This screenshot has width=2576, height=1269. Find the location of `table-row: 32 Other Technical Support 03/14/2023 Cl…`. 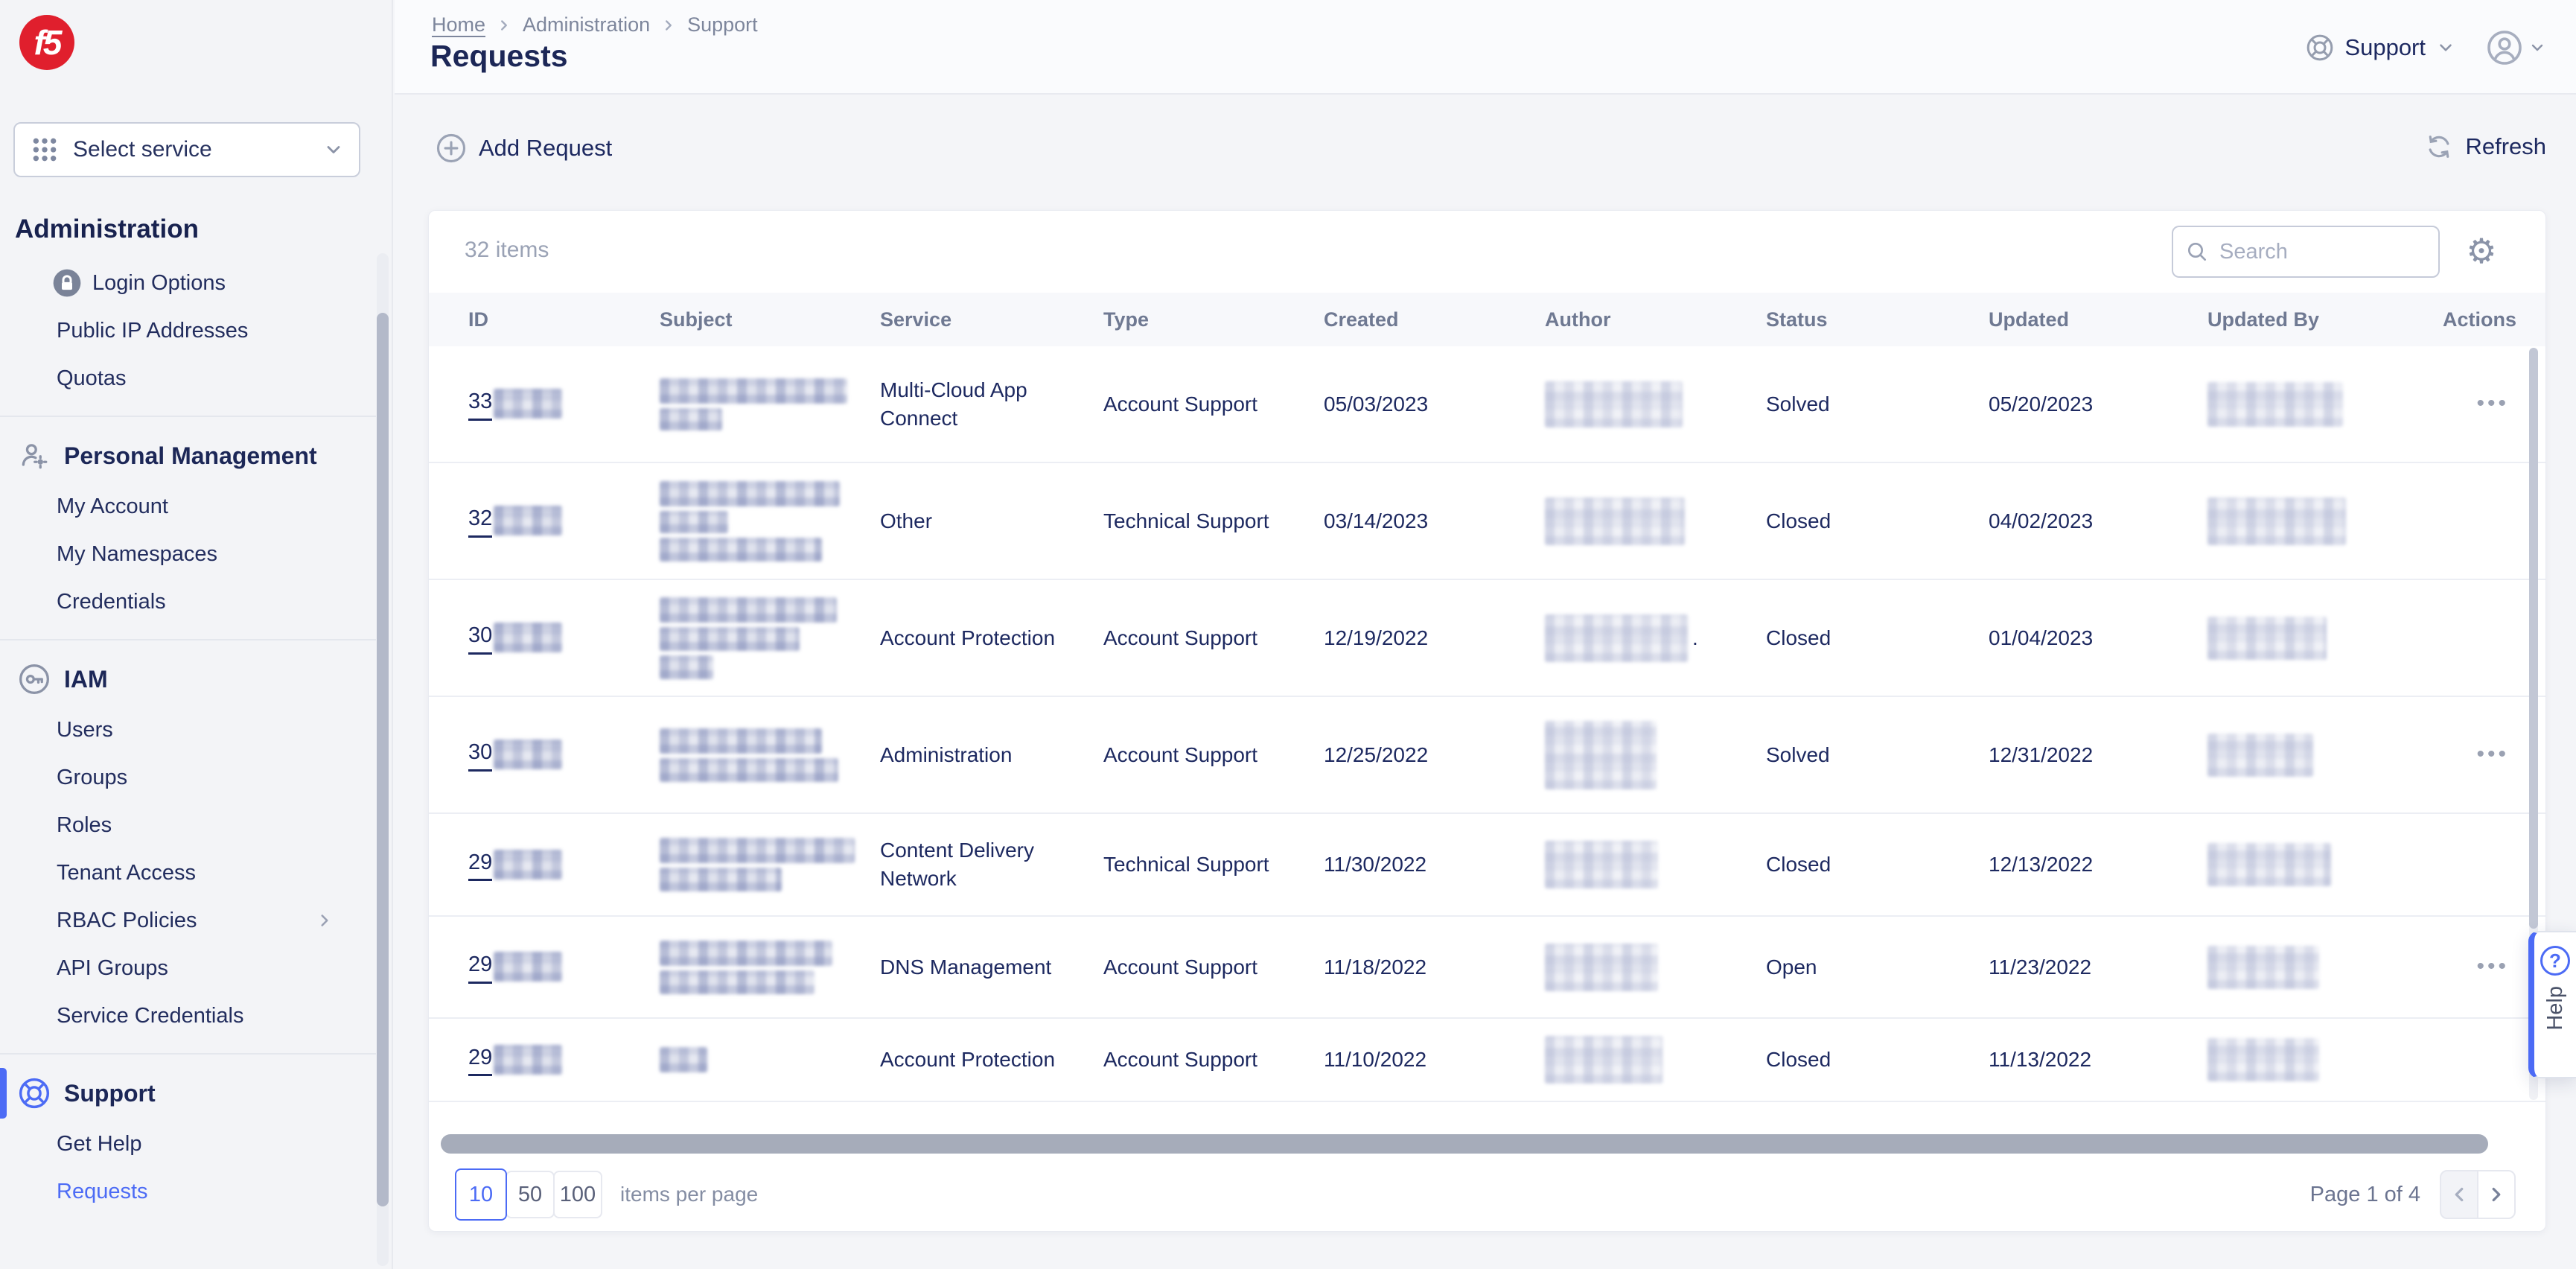

table-row: 32 Other Technical Support 03/14/2023 Cl… is located at coordinates (1487, 521).